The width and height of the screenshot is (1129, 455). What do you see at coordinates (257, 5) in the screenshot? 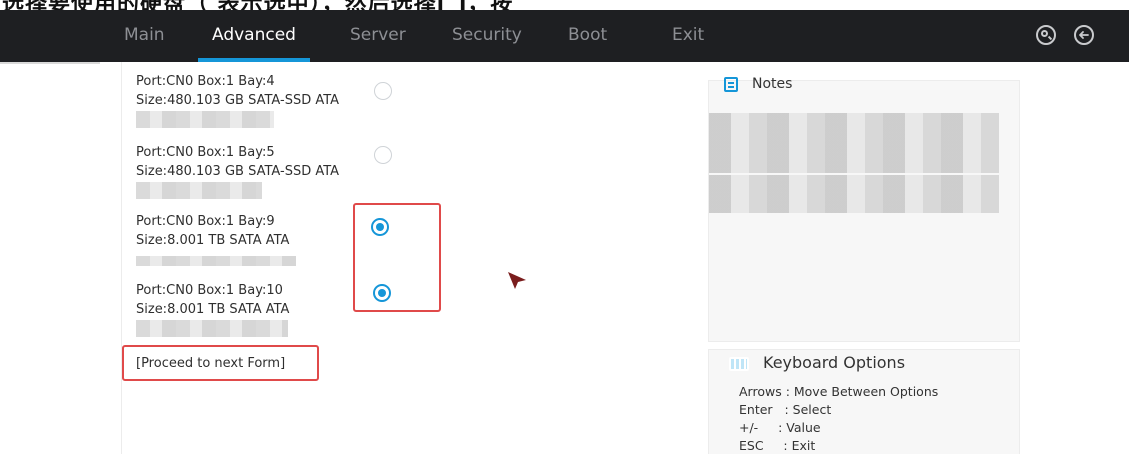
I see `caption-text: 选择要使用的硬盘（ 表示选中），然后选择[ ]，按` at bounding box center [257, 5].